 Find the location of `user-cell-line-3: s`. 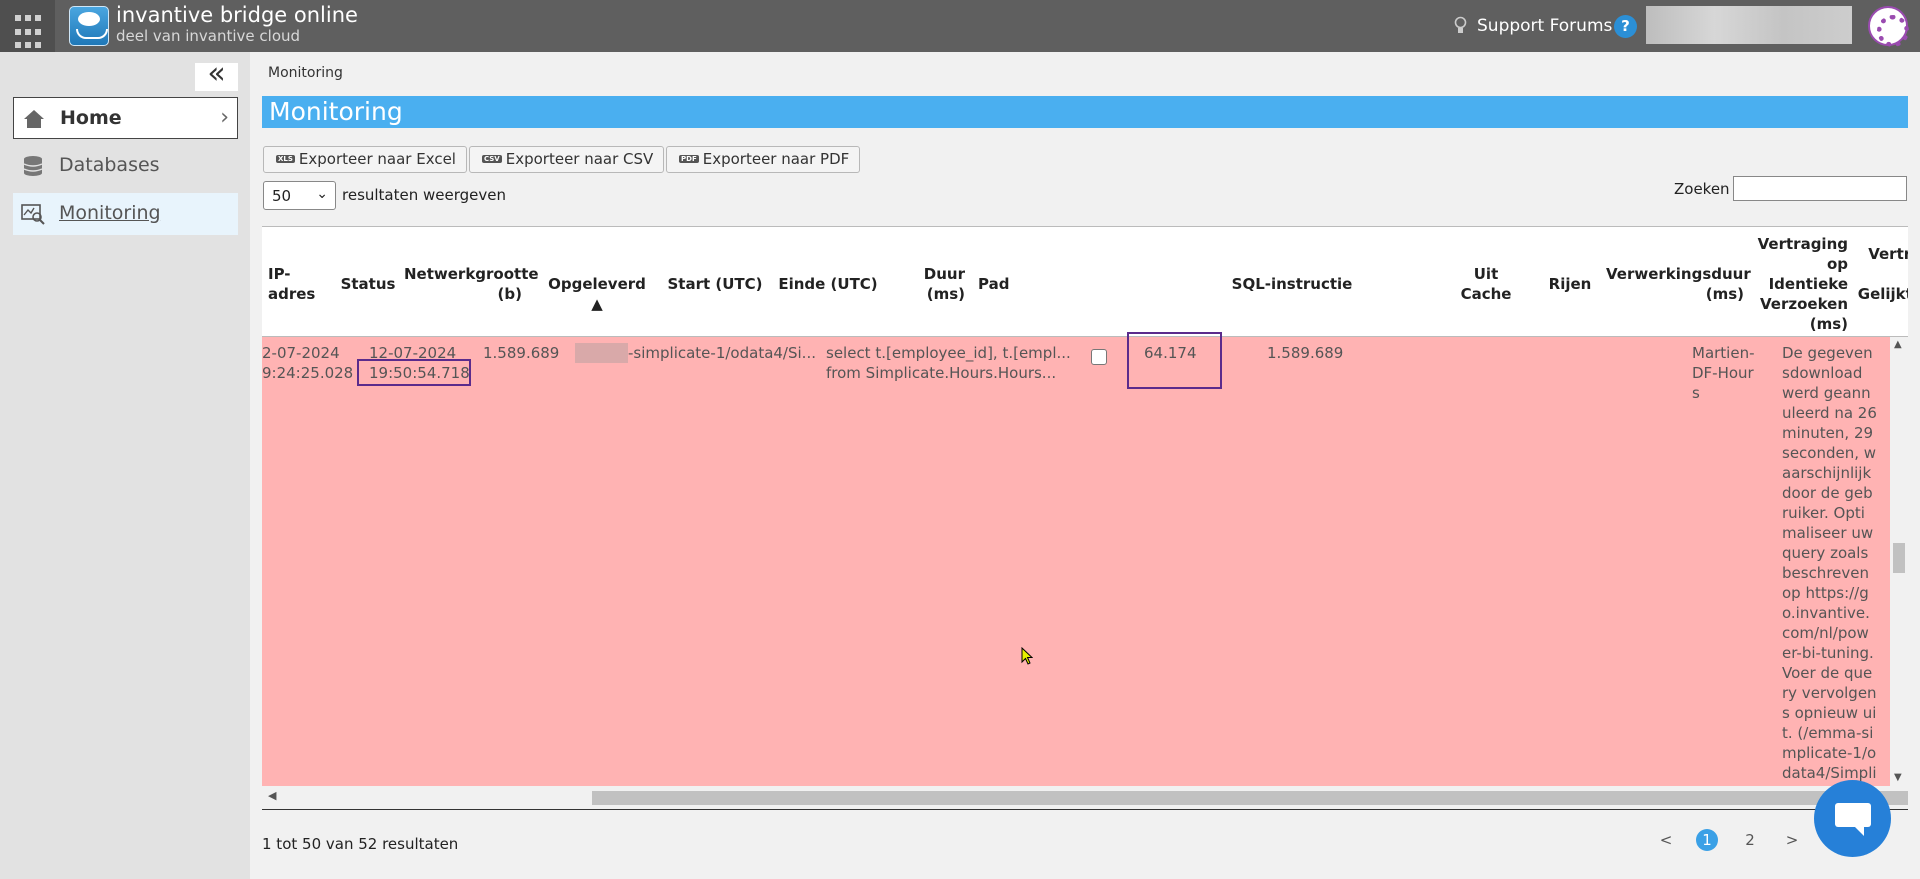

user-cell-line-3: s is located at coordinates (1696, 393).